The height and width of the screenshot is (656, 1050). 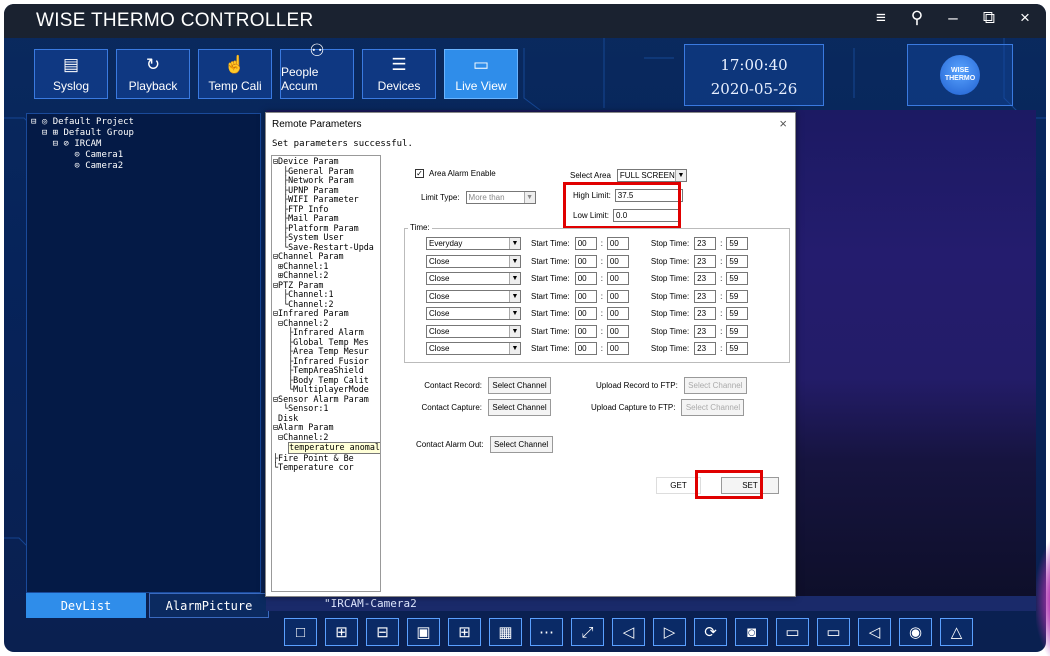 I want to click on param-tree-item: ⊟Channel:2, so click(x=326, y=437).